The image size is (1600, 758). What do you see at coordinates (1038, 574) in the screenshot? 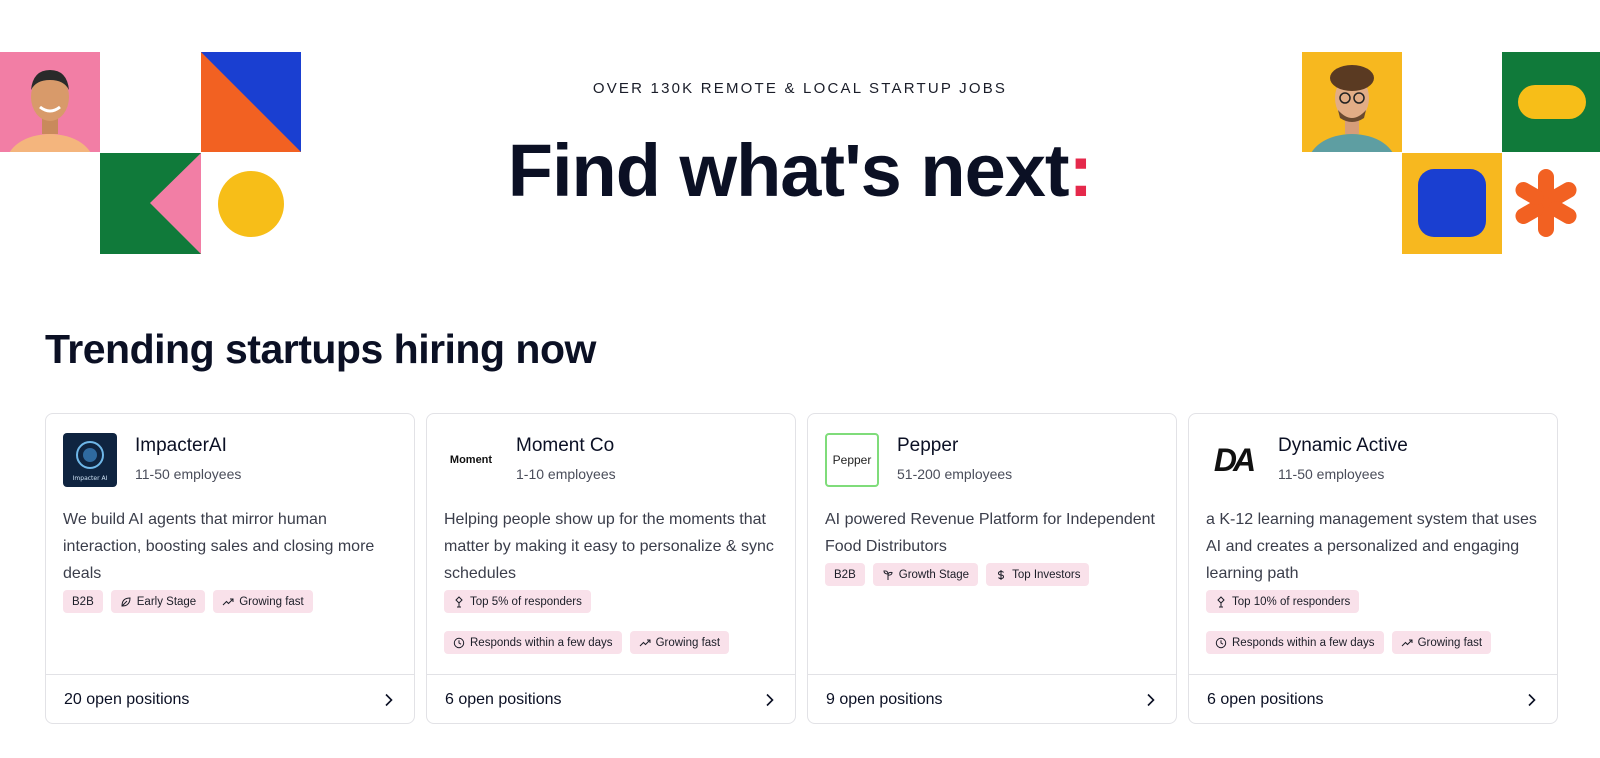
I see `tag: Top Investors` at bounding box center [1038, 574].